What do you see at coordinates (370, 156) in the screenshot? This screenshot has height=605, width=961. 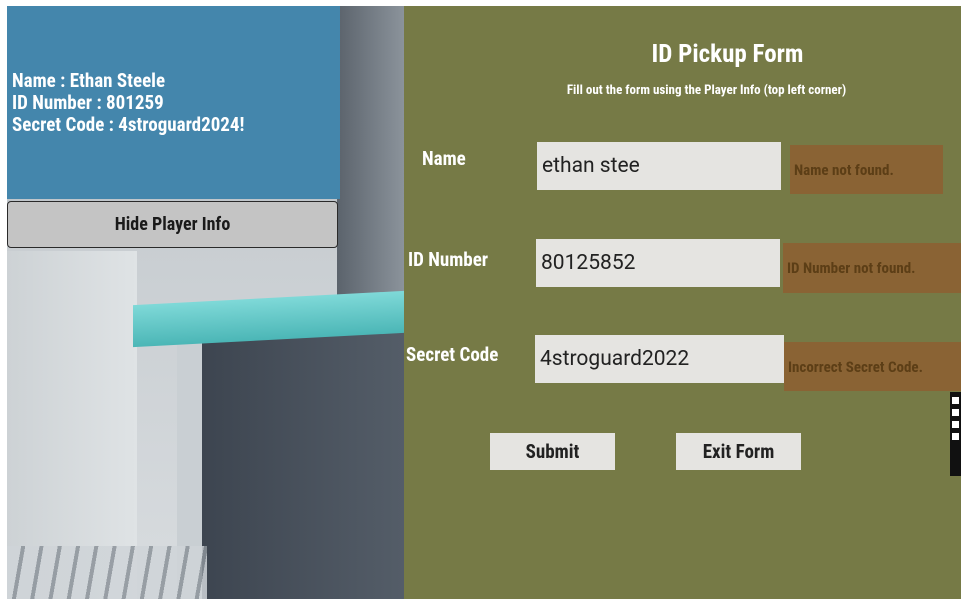 I see `scene-wall-dark` at bounding box center [370, 156].